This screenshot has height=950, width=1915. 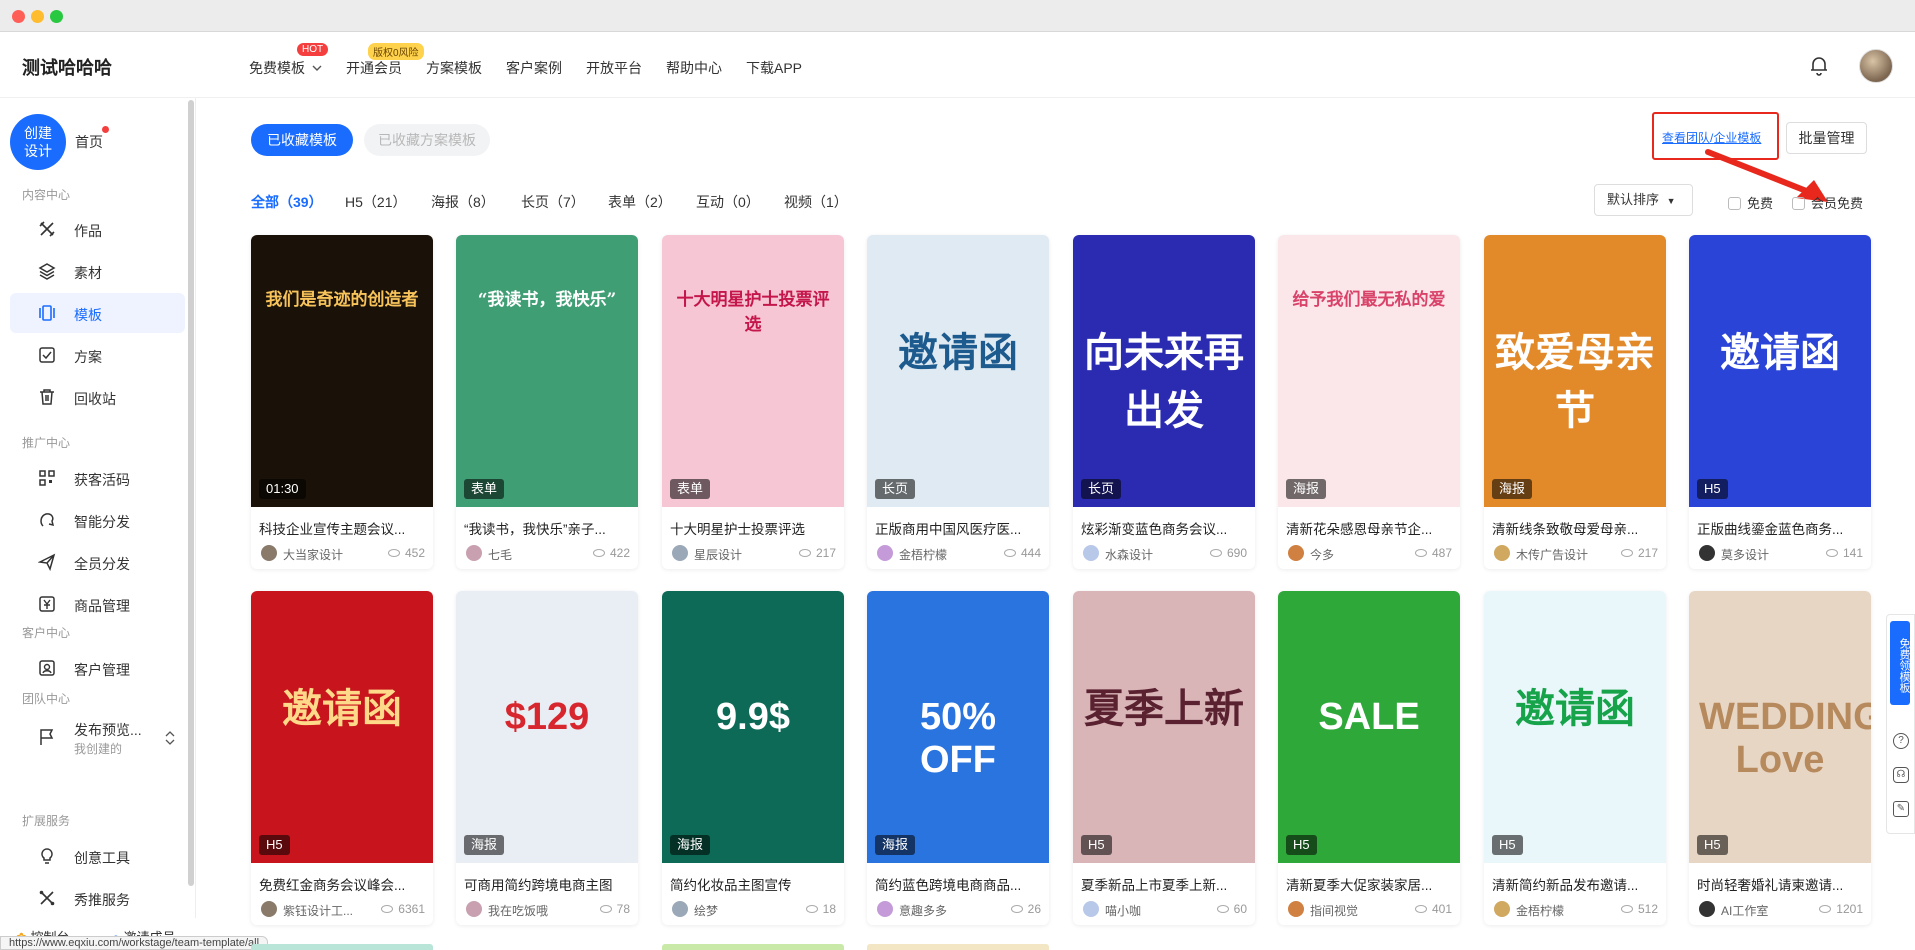 I want to click on filter-label: 互动, so click(x=710, y=202).